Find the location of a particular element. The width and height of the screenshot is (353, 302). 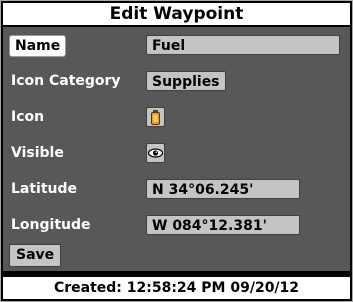

name-field: Fuel is located at coordinates (243, 45).